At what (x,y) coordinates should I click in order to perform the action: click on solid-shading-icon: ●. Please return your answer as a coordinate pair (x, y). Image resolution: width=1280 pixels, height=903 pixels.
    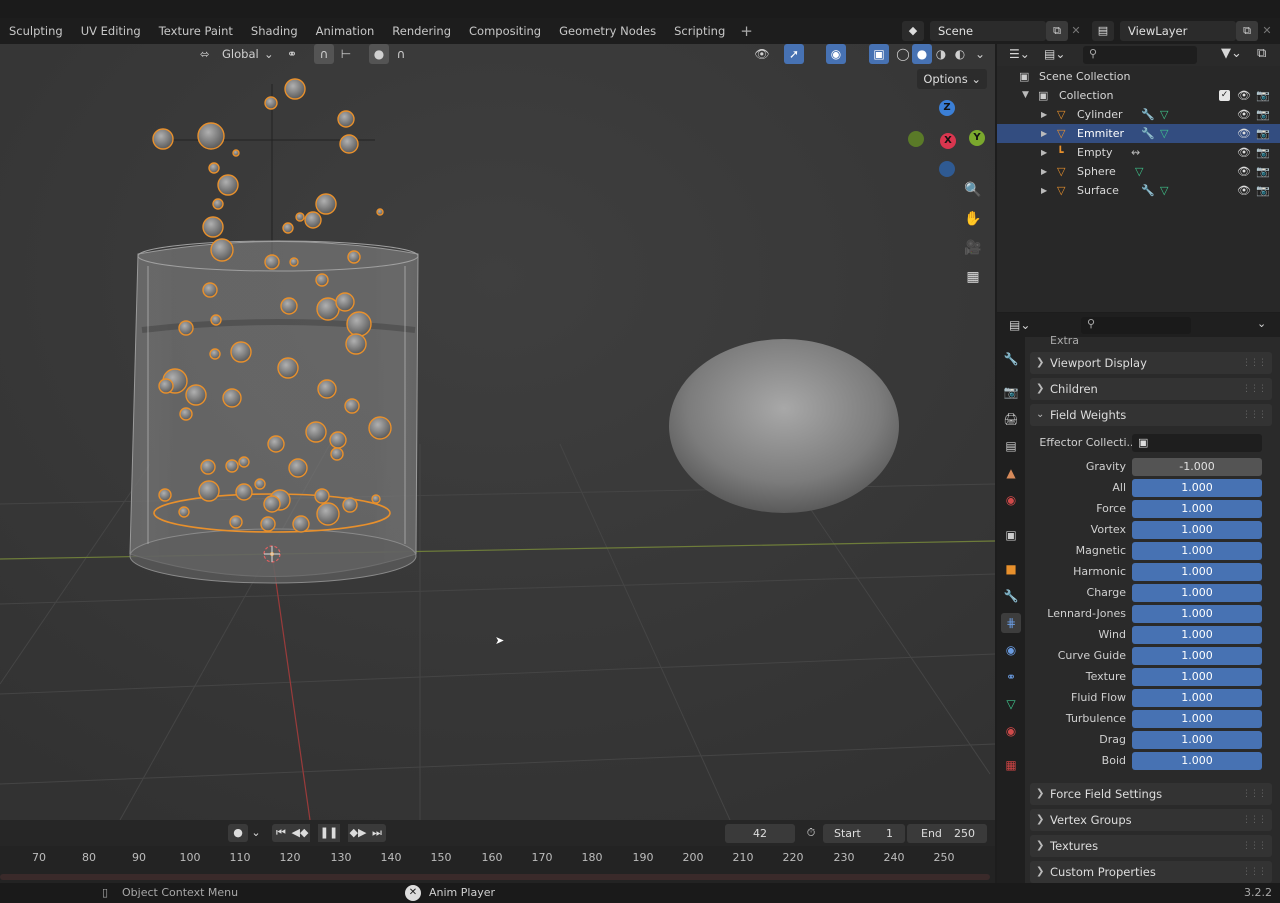
    Looking at the image, I should click on (922, 54).